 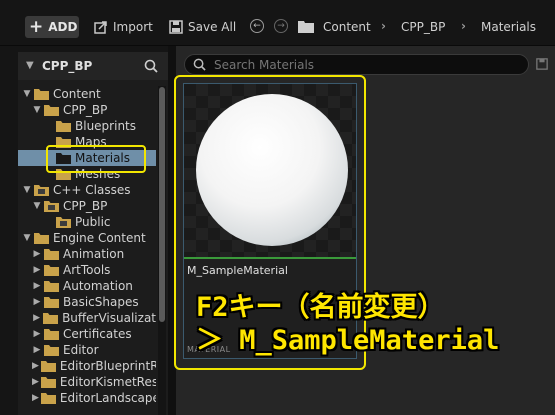 I want to click on tree-item: ▶ Certificates, so click(x=87, y=334).